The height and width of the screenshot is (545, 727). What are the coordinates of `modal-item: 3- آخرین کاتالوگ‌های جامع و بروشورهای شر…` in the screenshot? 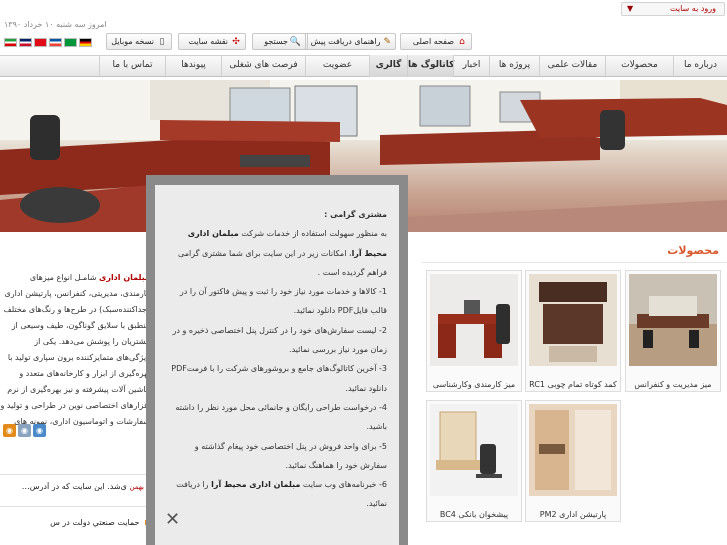 It's located at (279, 378).